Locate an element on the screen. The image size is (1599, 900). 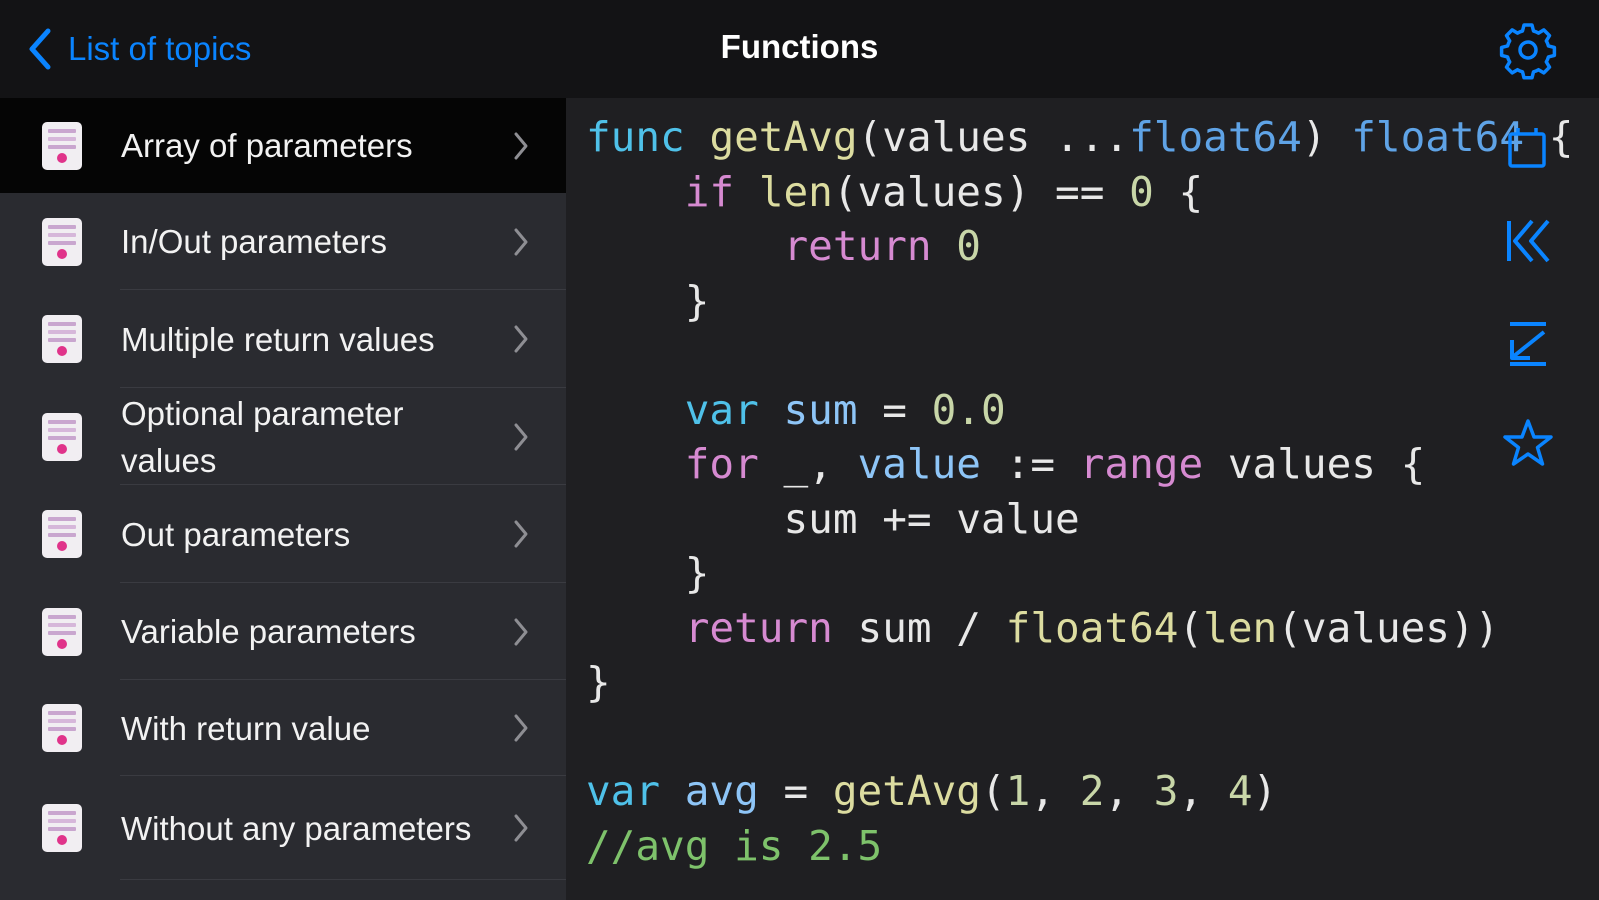
code-line: return 0 is located at coordinates (882, 246).